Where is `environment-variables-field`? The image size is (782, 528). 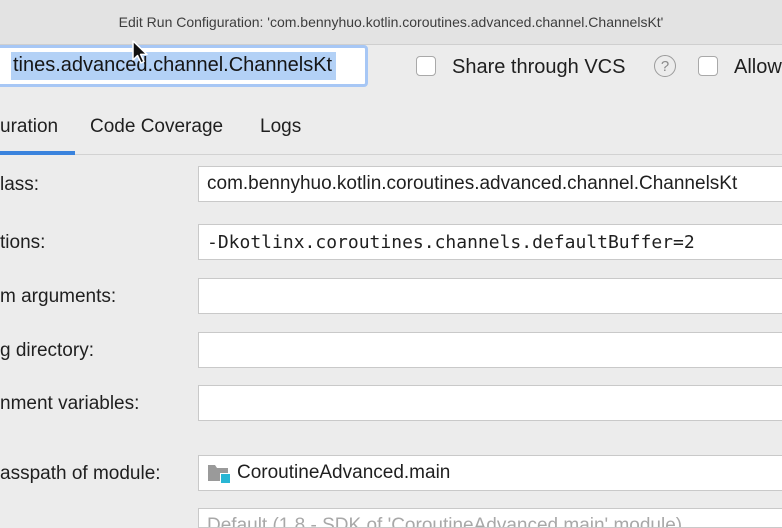
environment-variables-field is located at coordinates (490, 403).